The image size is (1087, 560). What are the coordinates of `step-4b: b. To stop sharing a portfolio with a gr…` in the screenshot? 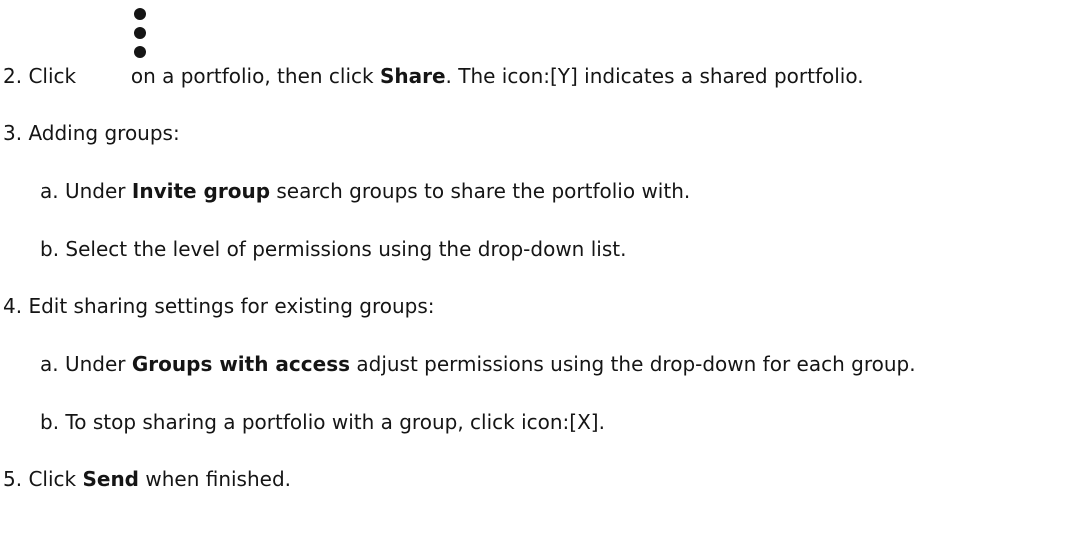 It's located at (322, 422).